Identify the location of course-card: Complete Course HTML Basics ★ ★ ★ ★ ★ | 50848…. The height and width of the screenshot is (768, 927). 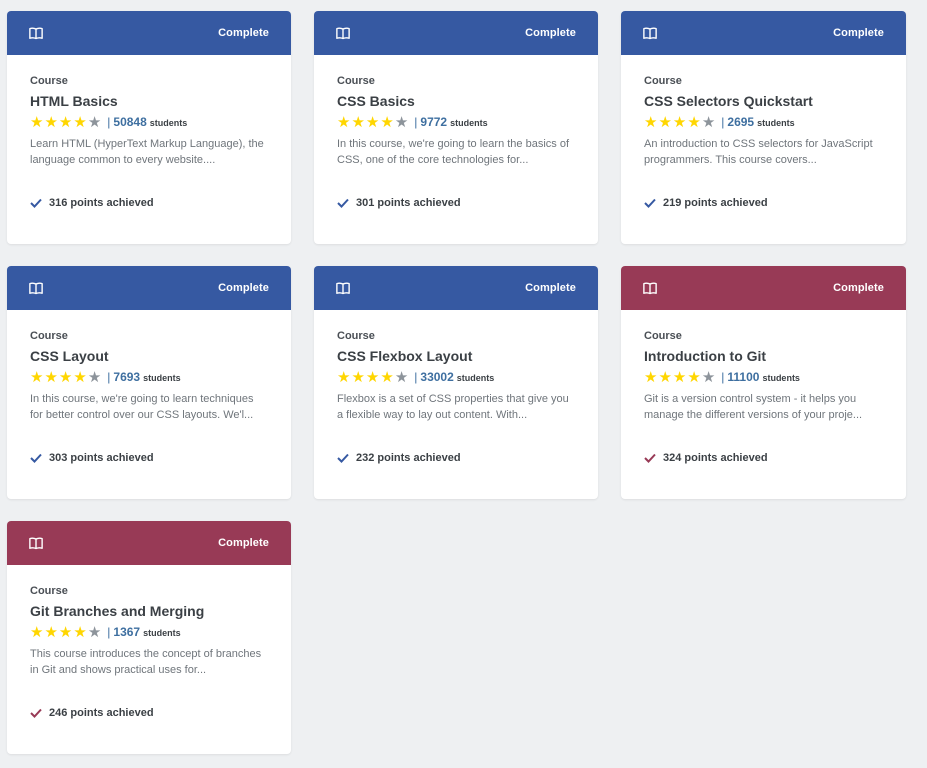
(149, 127).